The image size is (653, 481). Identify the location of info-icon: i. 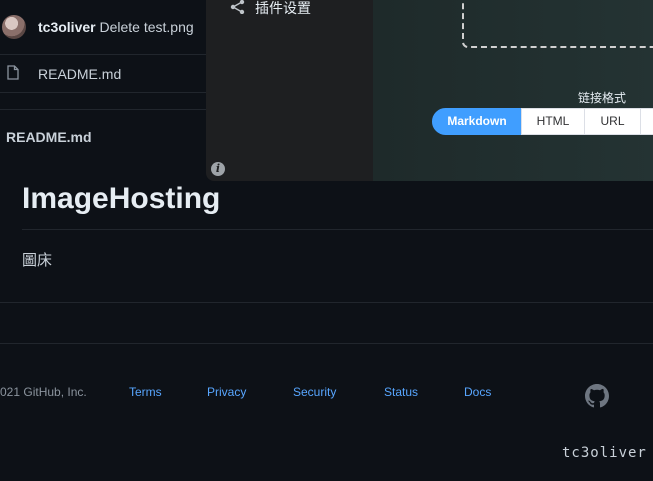
(218, 169).